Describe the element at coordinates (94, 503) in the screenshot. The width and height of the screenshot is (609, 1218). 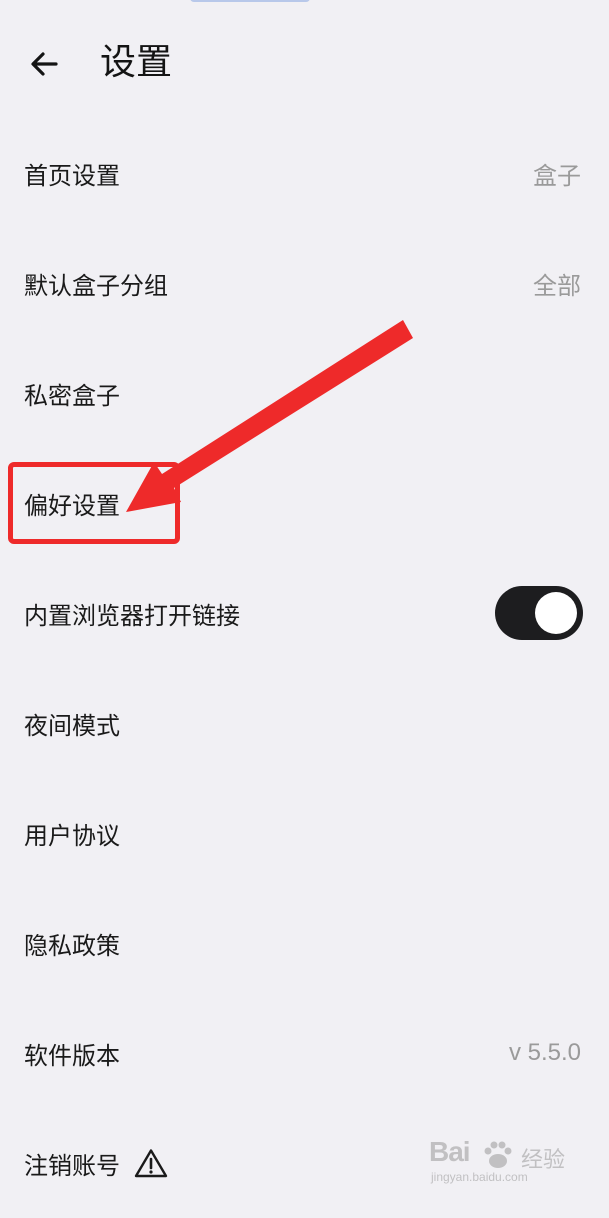
I see `annotation-highlight-box` at that location.